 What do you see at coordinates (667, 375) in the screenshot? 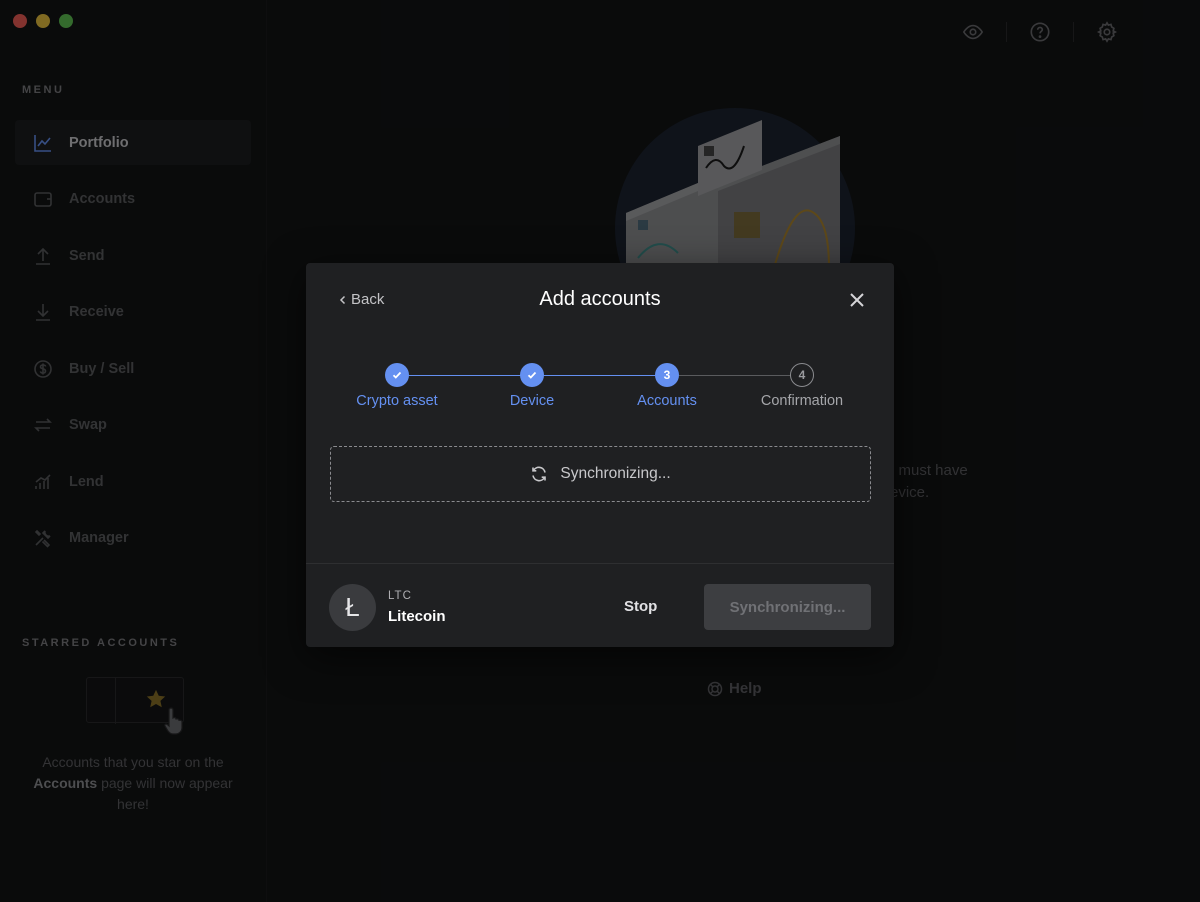
I see `step-number: 3` at bounding box center [667, 375].